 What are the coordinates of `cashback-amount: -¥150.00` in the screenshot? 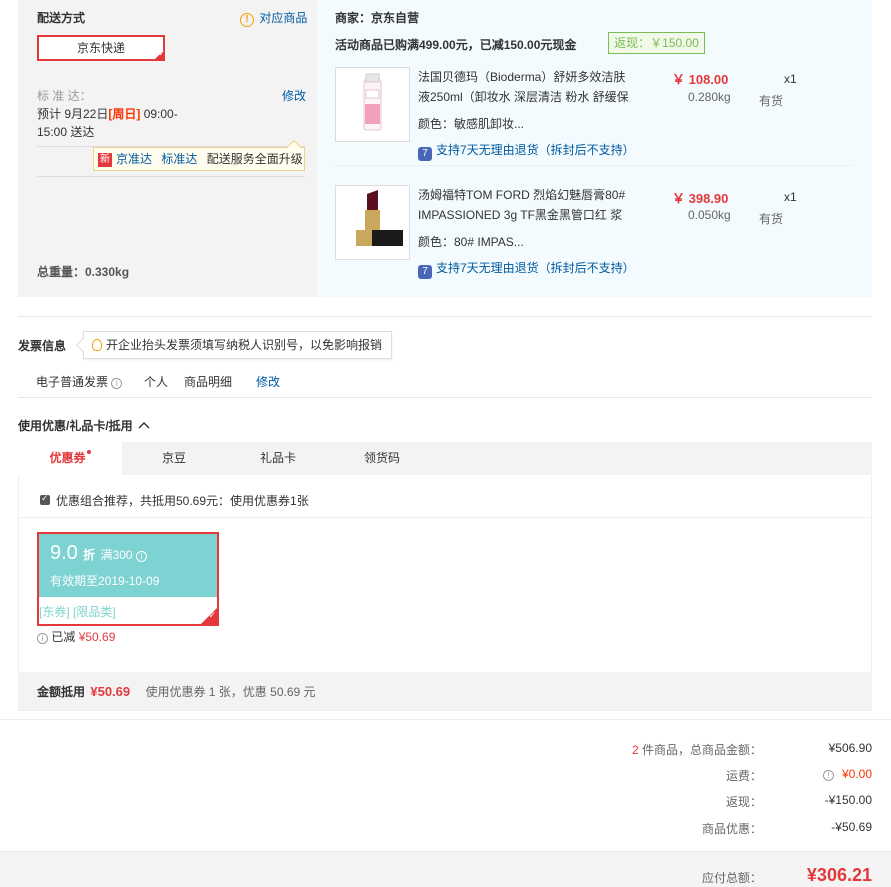 It's located at (848, 800).